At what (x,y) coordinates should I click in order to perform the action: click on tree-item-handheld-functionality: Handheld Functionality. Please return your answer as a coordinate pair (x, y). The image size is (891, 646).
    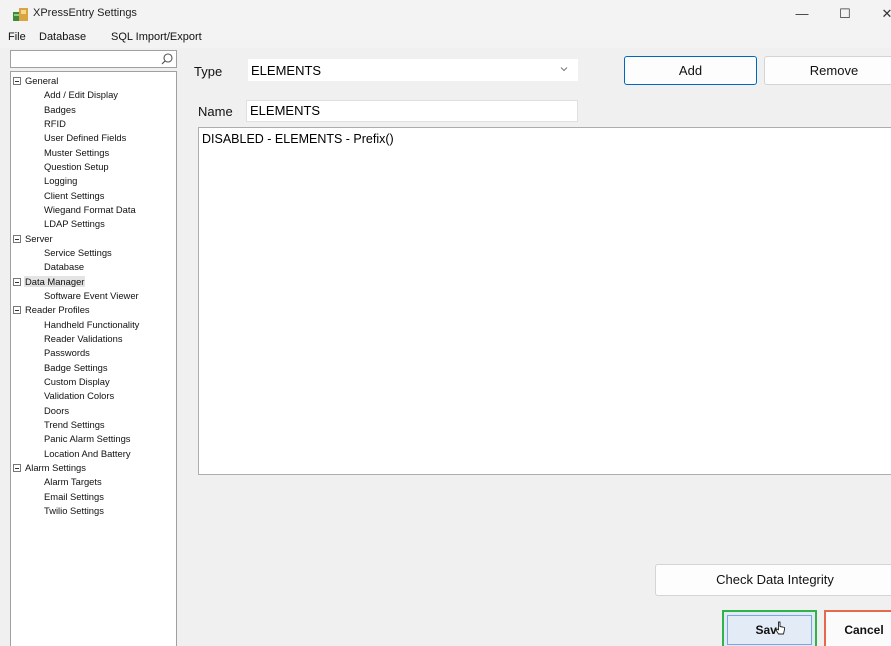
    Looking at the image, I should click on (91, 325).